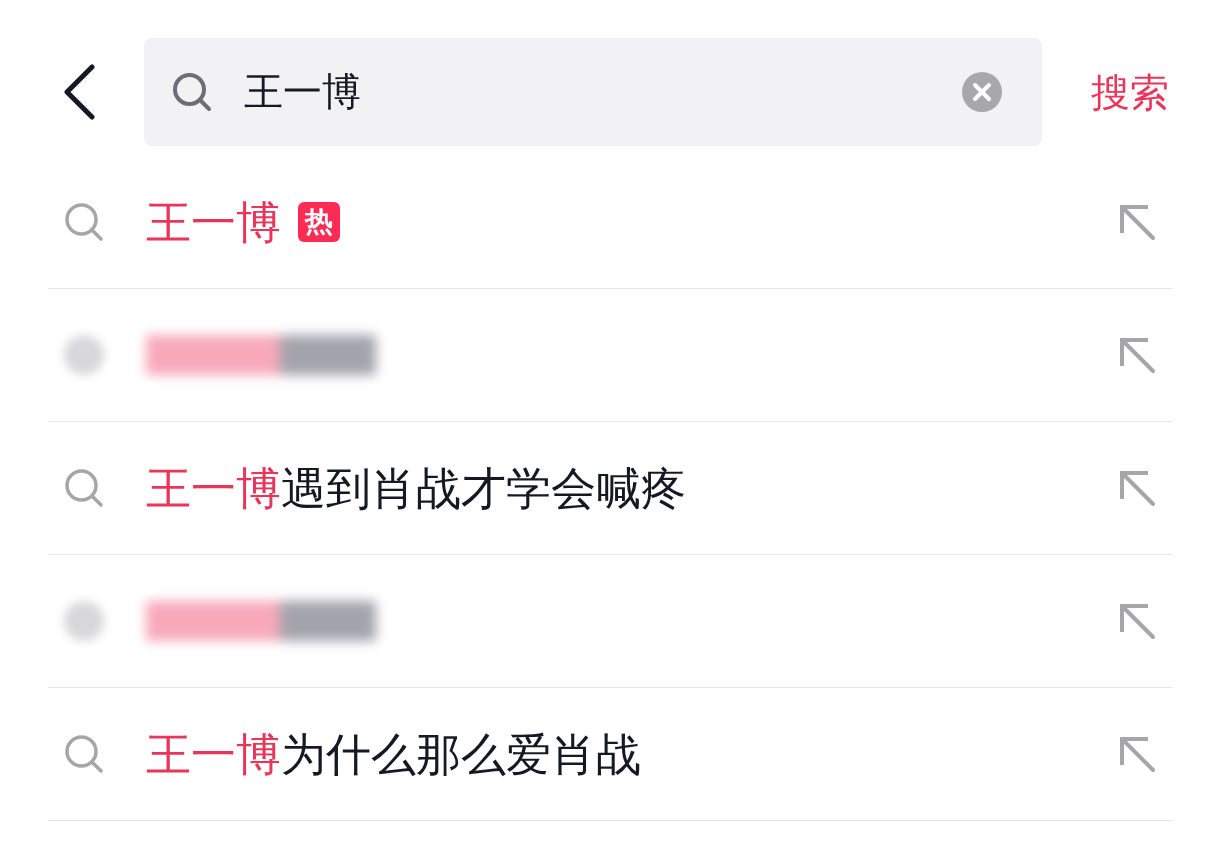  Describe the element at coordinates (416, 488) in the screenshot. I see `suggestion-text: 王一博遇到肖战才学会喊疼` at that location.